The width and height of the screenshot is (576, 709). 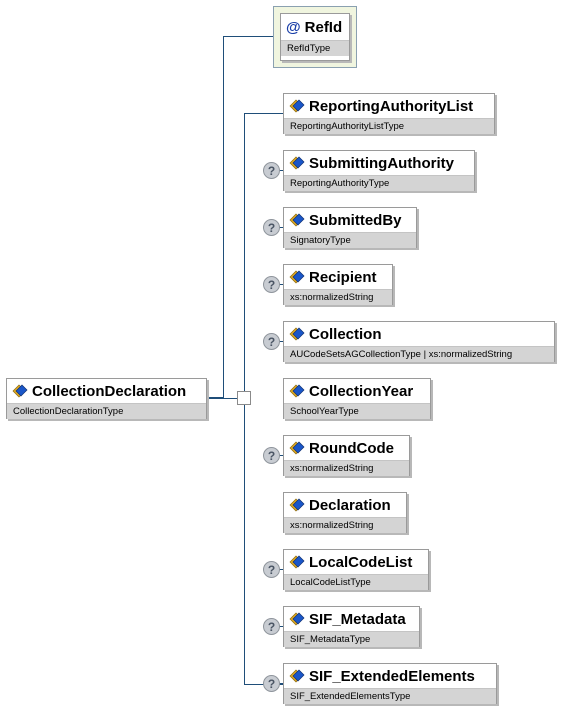 I want to click on child-element-node: Recipient xs:normalizedString, so click(x=338, y=284).